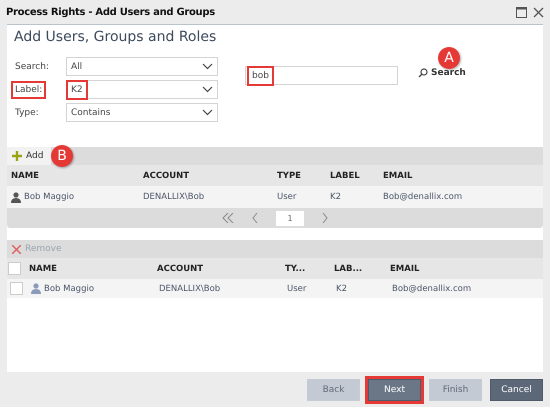  Describe the element at coordinates (325, 218) in the screenshot. I see `next-page-icon` at that location.